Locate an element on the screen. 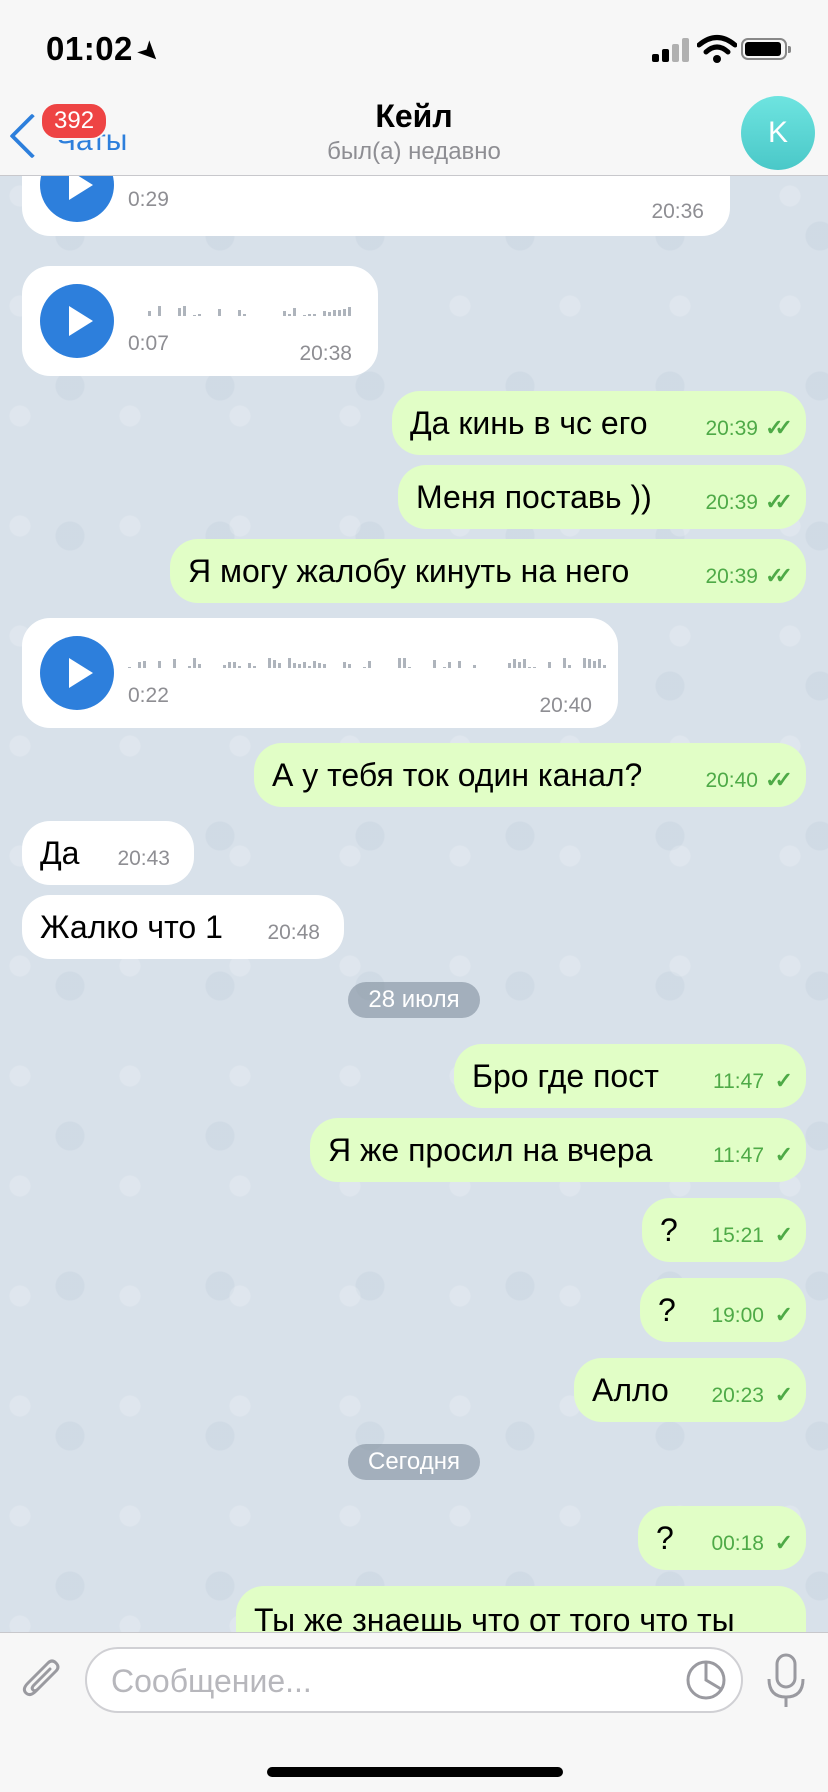 The width and height of the screenshot is (828, 1792). voice-duration: 0:07 is located at coordinates (148, 343).